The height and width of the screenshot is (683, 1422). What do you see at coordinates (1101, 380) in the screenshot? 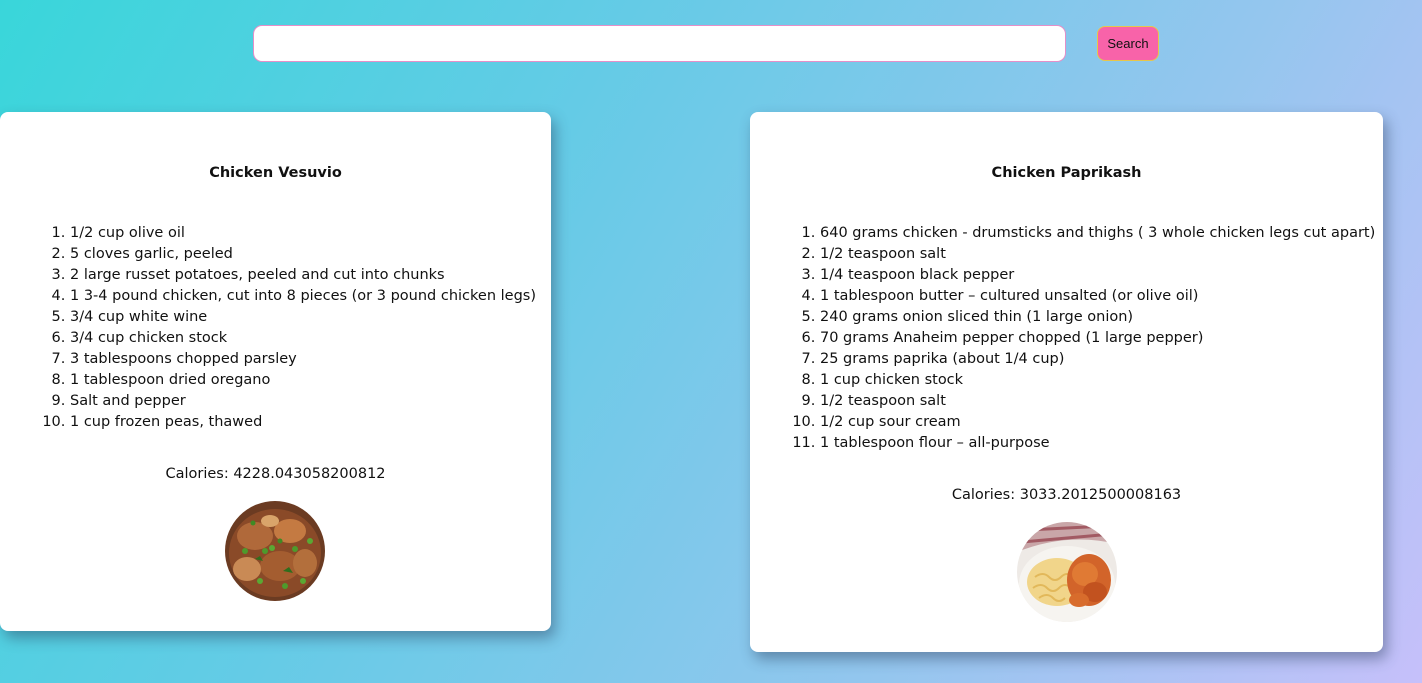
I see `ingredient-item: 1 cup chicken stock` at bounding box center [1101, 380].